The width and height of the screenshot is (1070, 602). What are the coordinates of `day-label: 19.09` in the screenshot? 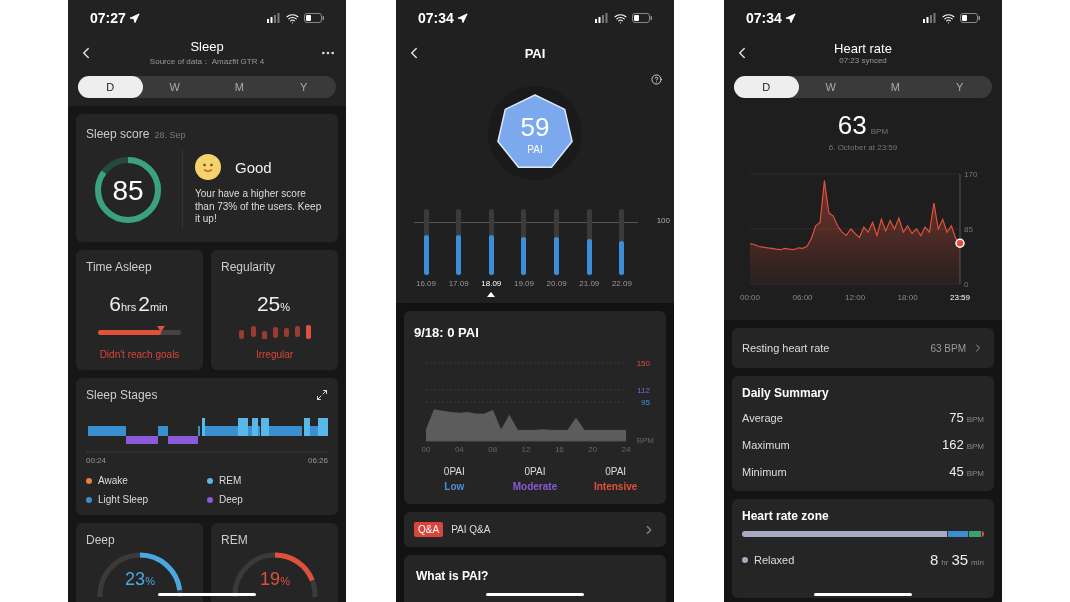 It's located at (523, 283).